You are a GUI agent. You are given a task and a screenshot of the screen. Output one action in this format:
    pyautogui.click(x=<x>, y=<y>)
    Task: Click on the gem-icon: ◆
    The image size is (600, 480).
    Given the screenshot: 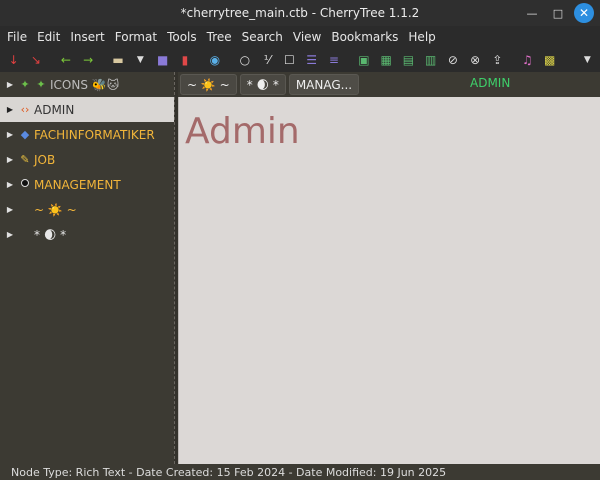 What is the action you would take?
    pyautogui.click(x=25, y=134)
    